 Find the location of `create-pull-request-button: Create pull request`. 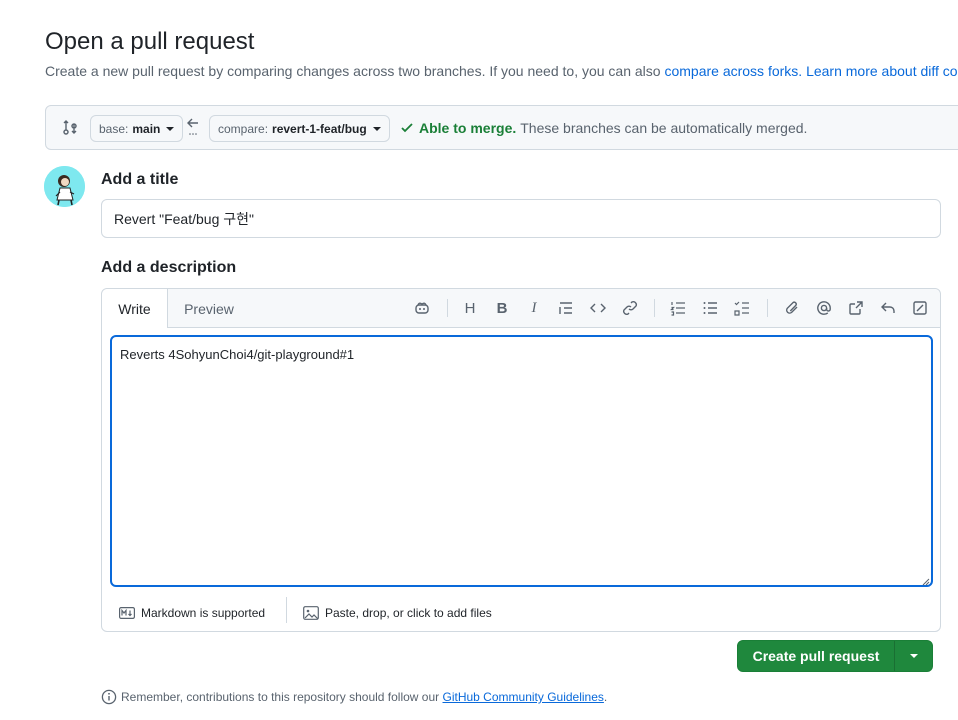

create-pull-request-button: Create pull request is located at coordinates (835, 656).